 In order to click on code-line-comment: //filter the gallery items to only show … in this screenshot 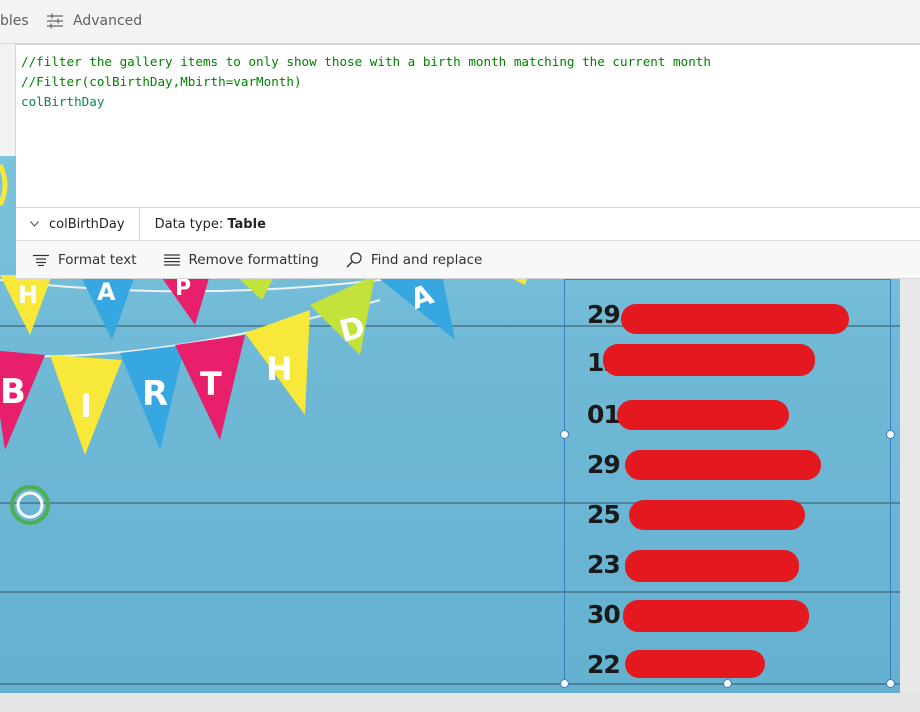, I will do `click(366, 61)`.